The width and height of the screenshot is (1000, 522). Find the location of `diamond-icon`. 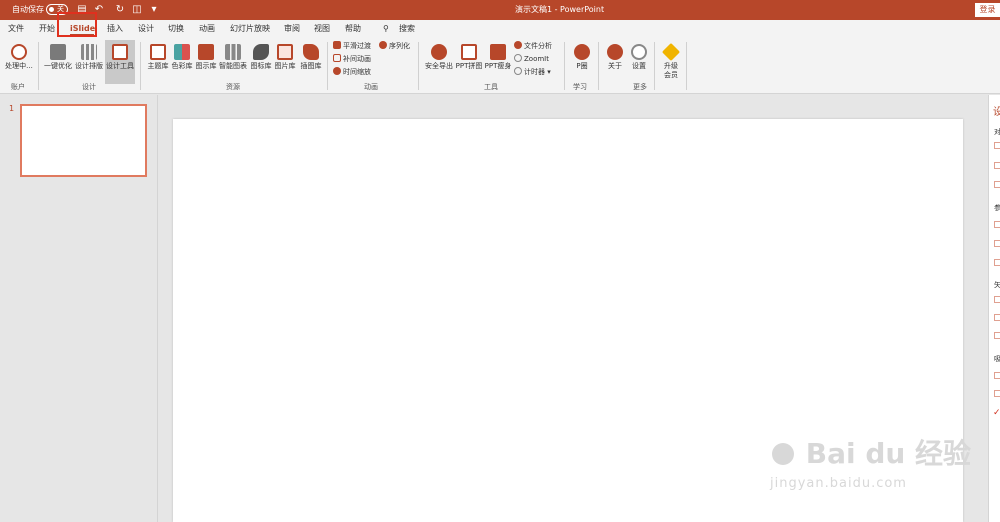

diamond-icon is located at coordinates (671, 52).